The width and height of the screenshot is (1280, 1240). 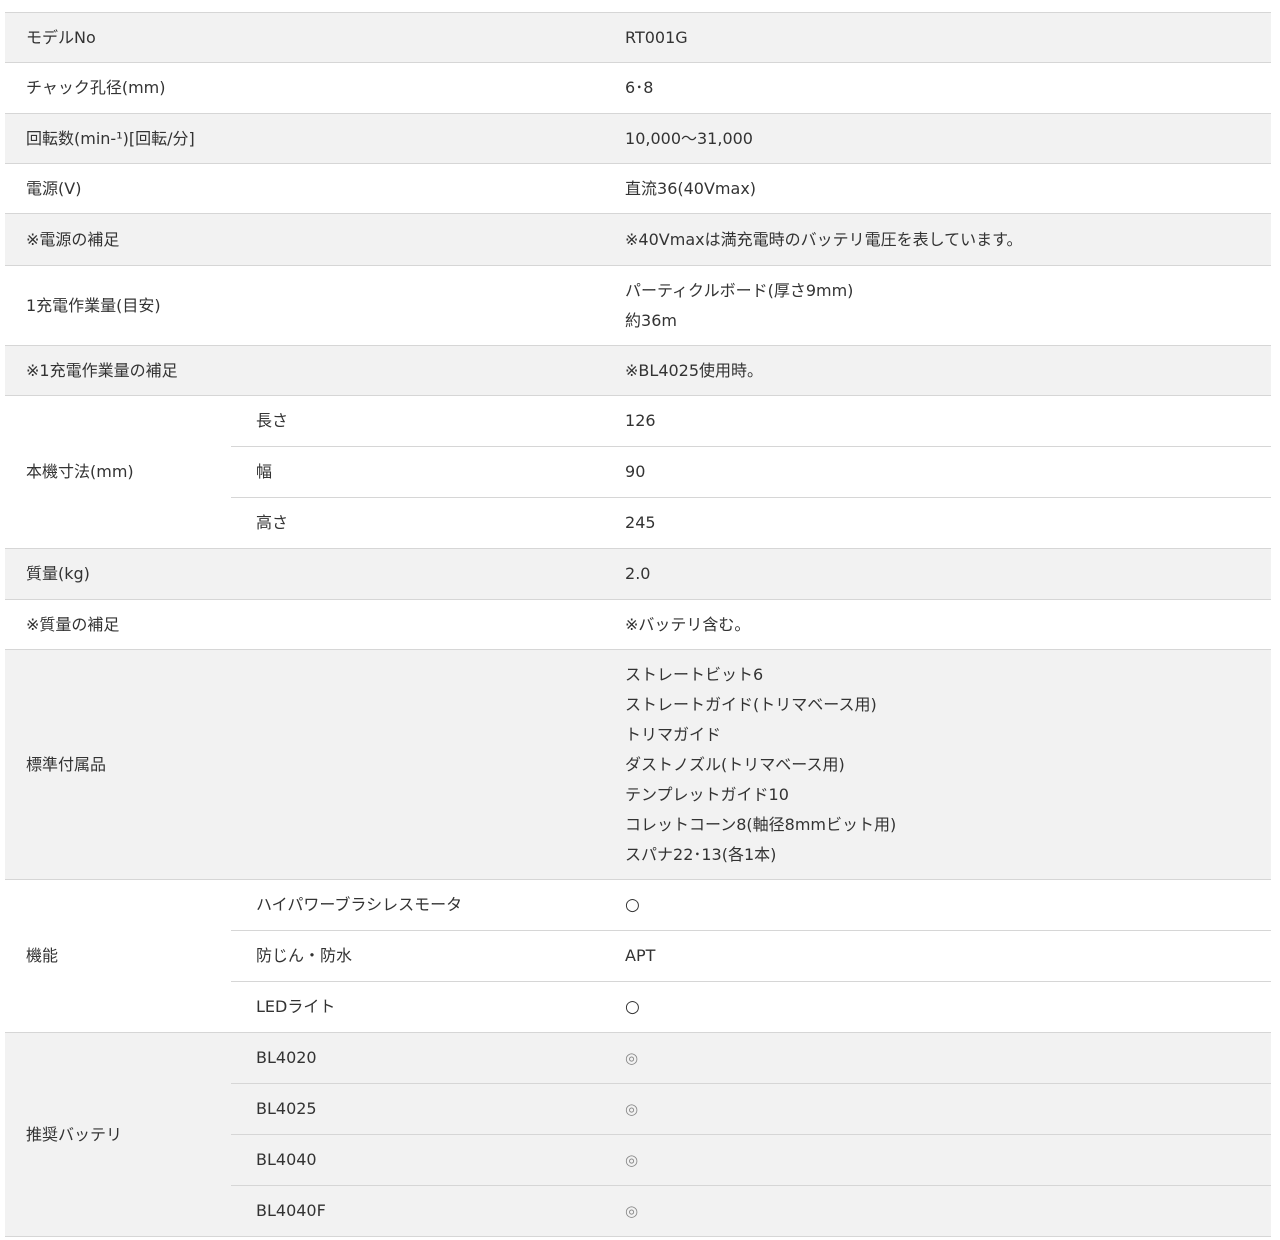 What do you see at coordinates (938, 37) in the screenshot?
I see `spec-value: RT001G` at bounding box center [938, 37].